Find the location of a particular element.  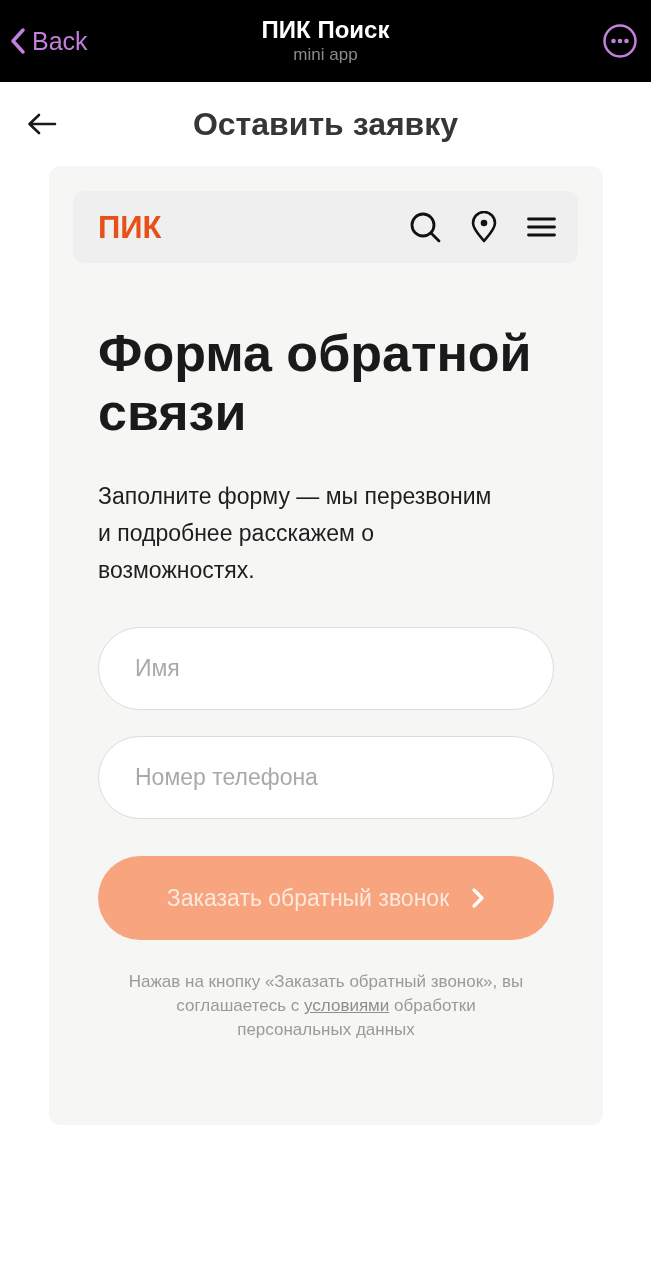

consent-text: Нажав на кнопку «Заказать обратный звонок», вы соглашаетесь с условиями обработки персональных данных is located at coordinates (326, 1006).